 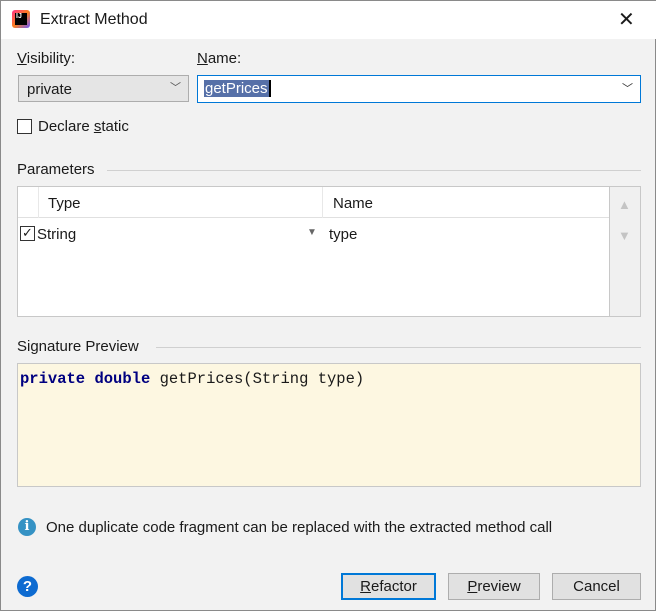 I want to click on name-value: getPrices, so click(x=237, y=88).